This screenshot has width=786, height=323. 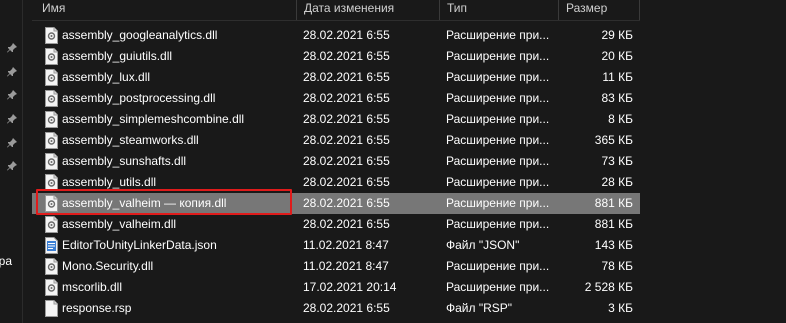 What do you see at coordinates (479, 308) in the screenshot?
I see `file-type: Файл "RSP"` at bounding box center [479, 308].